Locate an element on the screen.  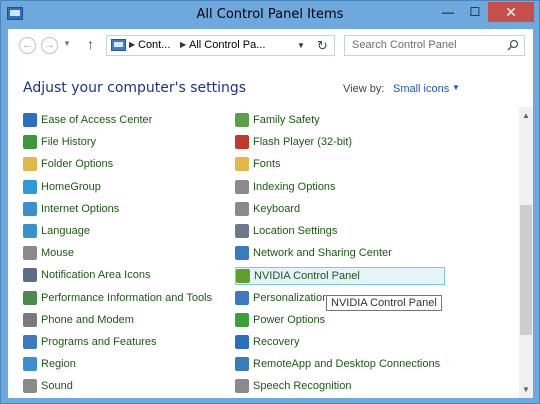
control-panel-item: Phone and Modem is located at coordinates (123, 321).